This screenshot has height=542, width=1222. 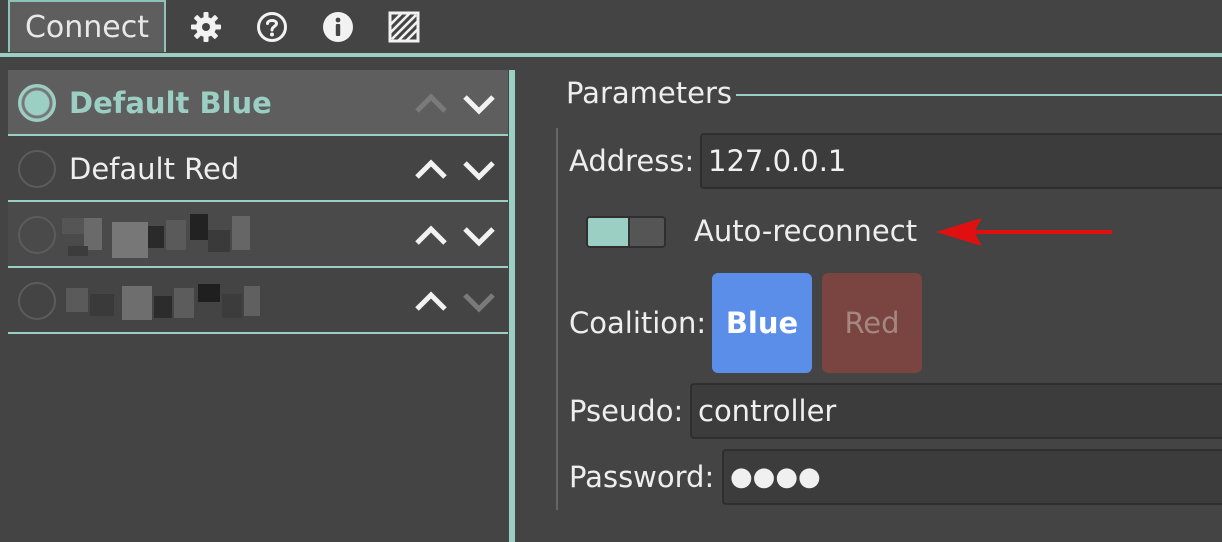 I want to click on gear-icon, so click(x=206, y=27).